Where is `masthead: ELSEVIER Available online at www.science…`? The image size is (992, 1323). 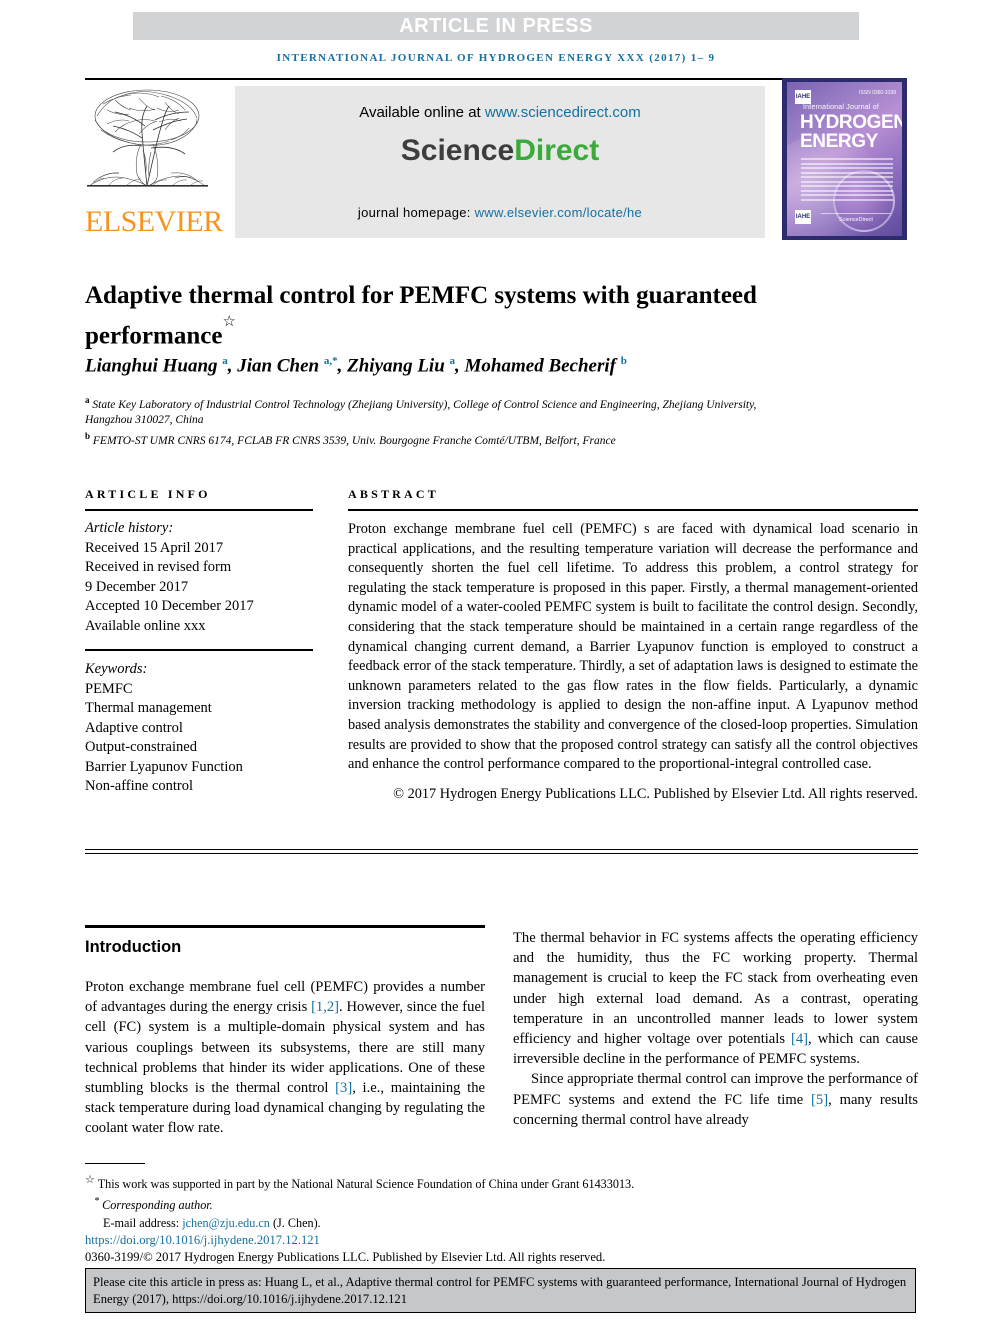
masthead: ELSEVIER Available online at www.science… is located at coordinates (496, 159).